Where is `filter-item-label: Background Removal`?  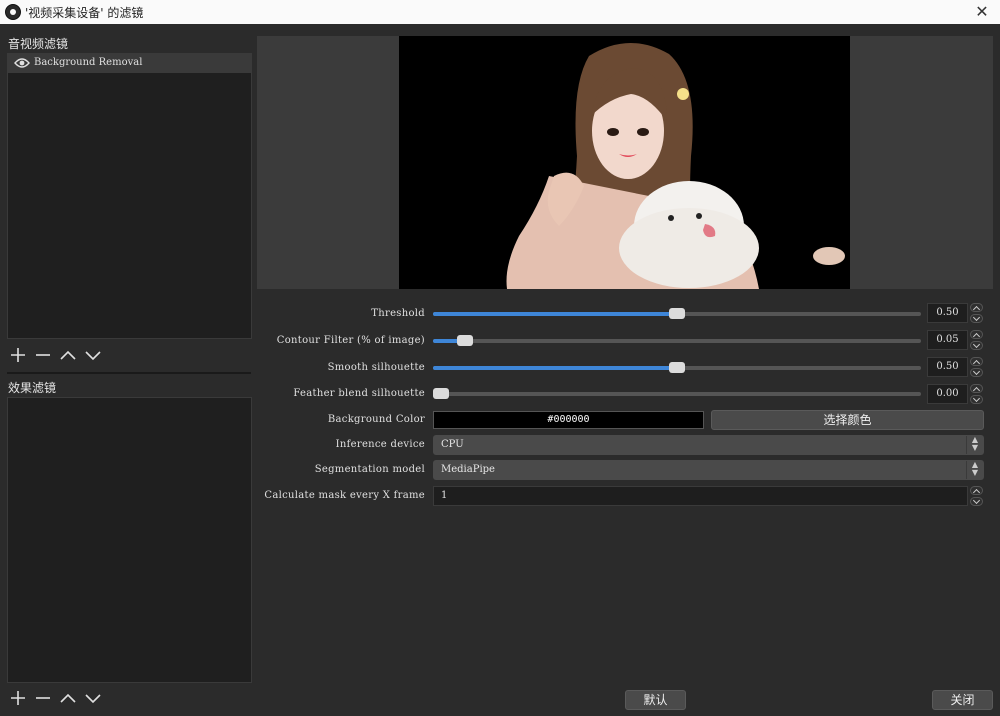
filter-item-label: Background Removal is located at coordinates (88, 62).